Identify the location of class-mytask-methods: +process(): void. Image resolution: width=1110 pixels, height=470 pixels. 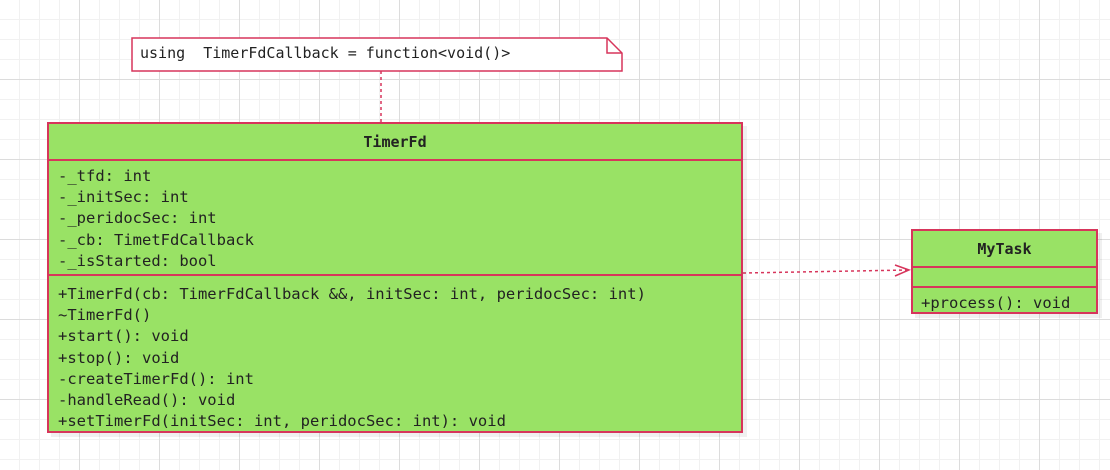
(1004, 300).